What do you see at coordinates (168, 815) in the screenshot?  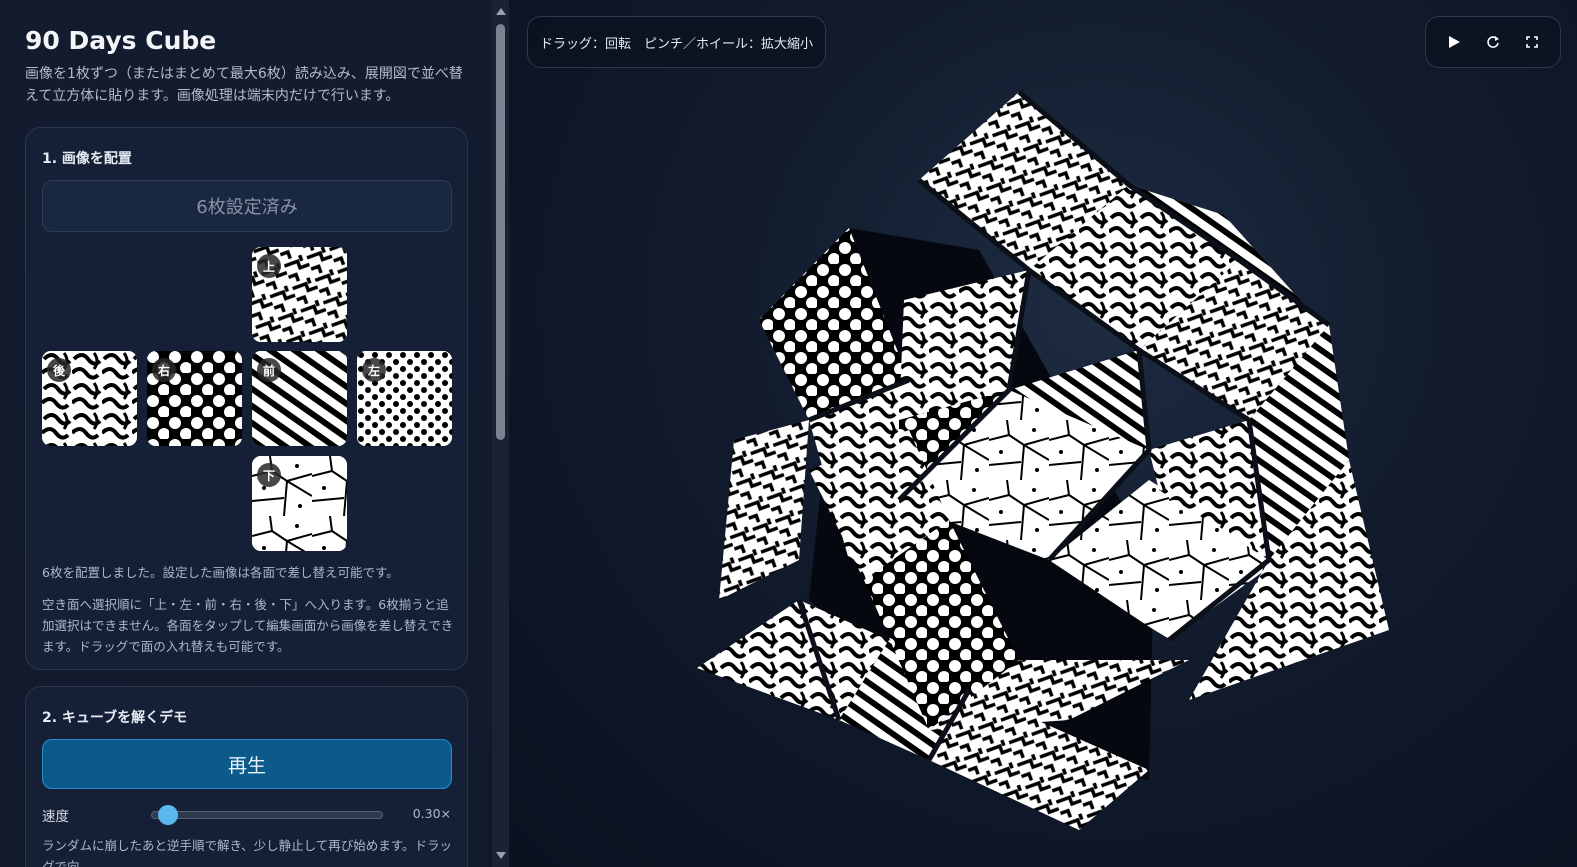 I see `speed-slider-thumb` at bounding box center [168, 815].